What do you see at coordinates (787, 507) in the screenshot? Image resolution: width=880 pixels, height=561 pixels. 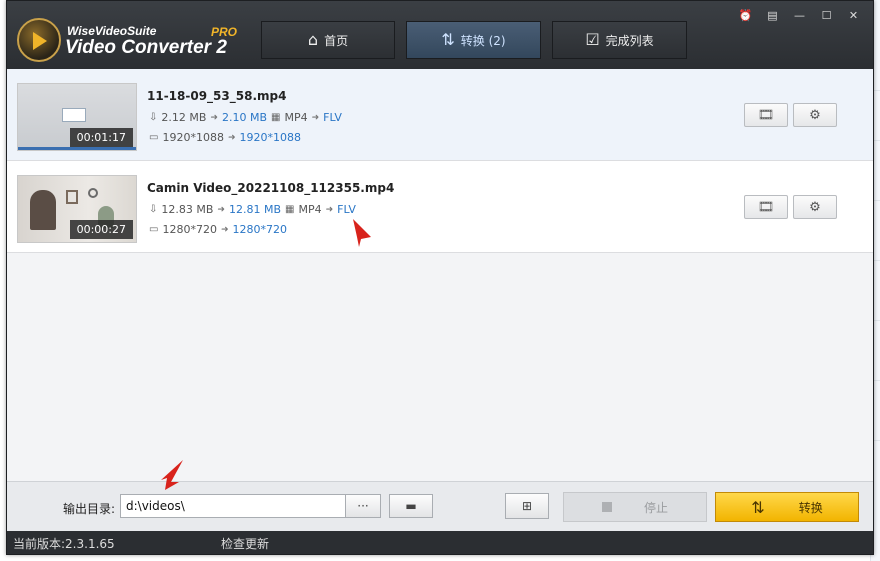 I see `convert-button: ⇅ 转换` at bounding box center [787, 507].